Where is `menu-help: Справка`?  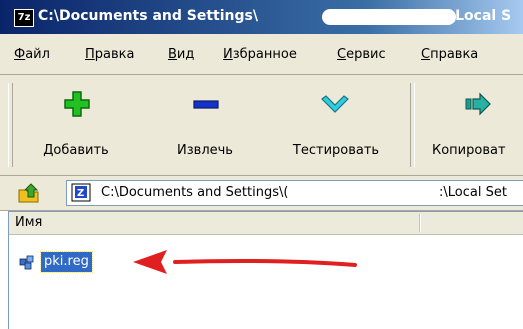
menu-help: Справка is located at coordinates (449, 54).